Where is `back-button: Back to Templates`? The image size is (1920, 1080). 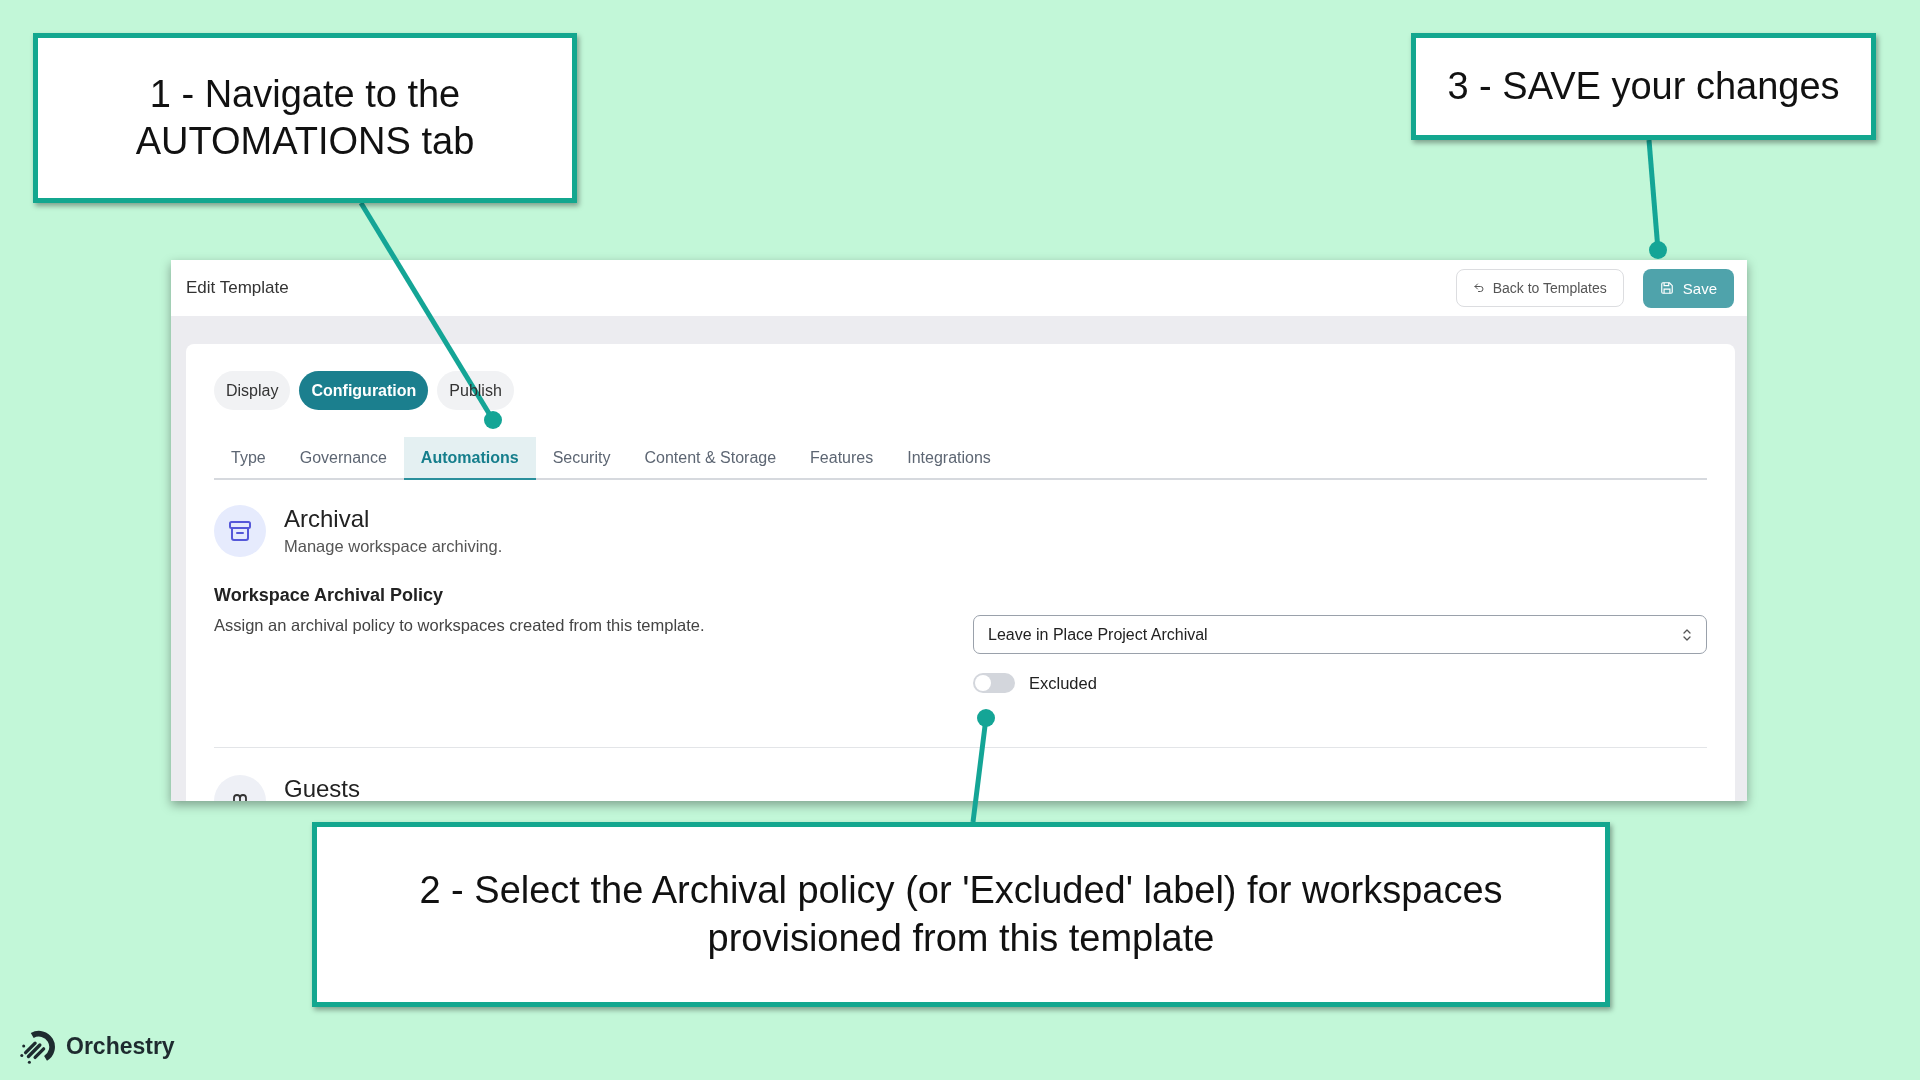
back-button: Back to Templates is located at coordinates (1539, 288).